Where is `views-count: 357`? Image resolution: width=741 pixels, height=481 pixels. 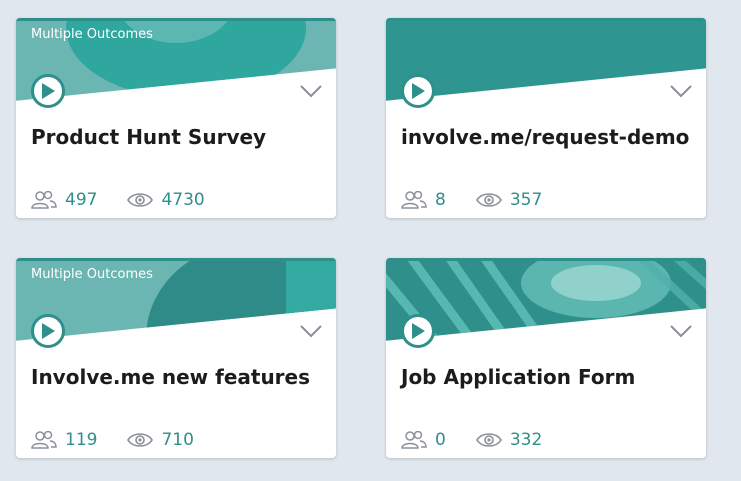
views-count: 357 is located at coordinates (526, 200).